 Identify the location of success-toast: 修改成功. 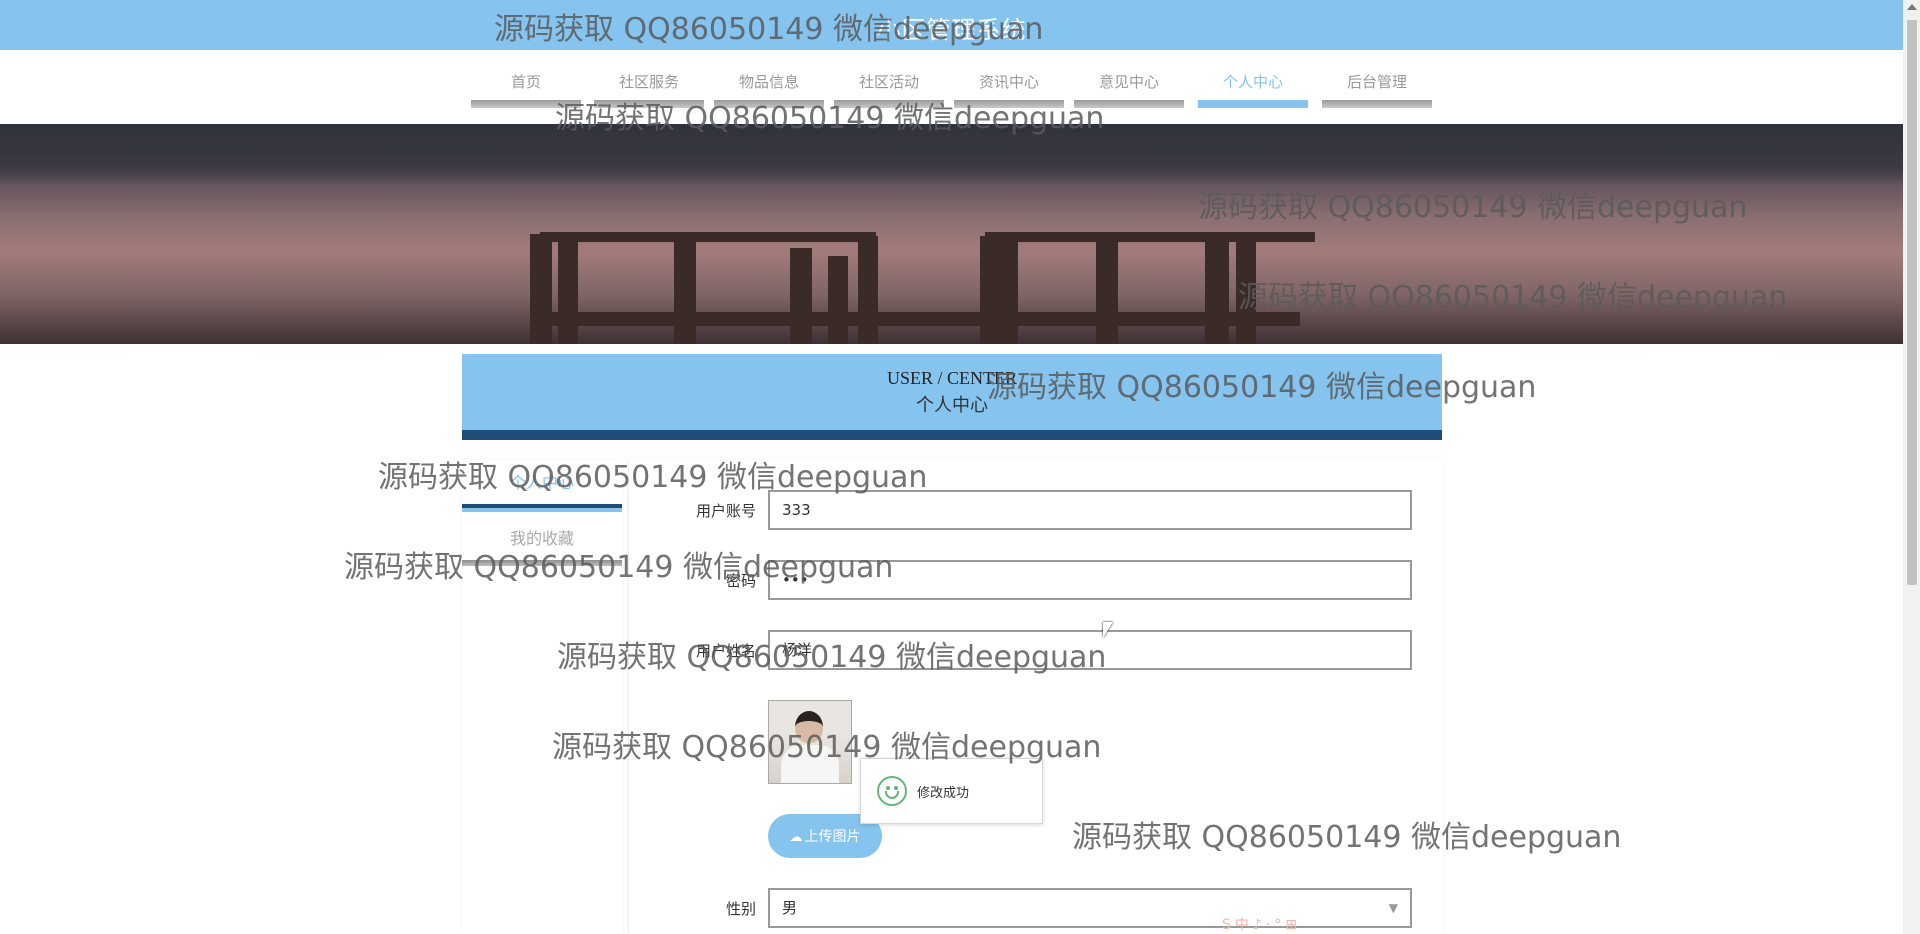
(951, 791).